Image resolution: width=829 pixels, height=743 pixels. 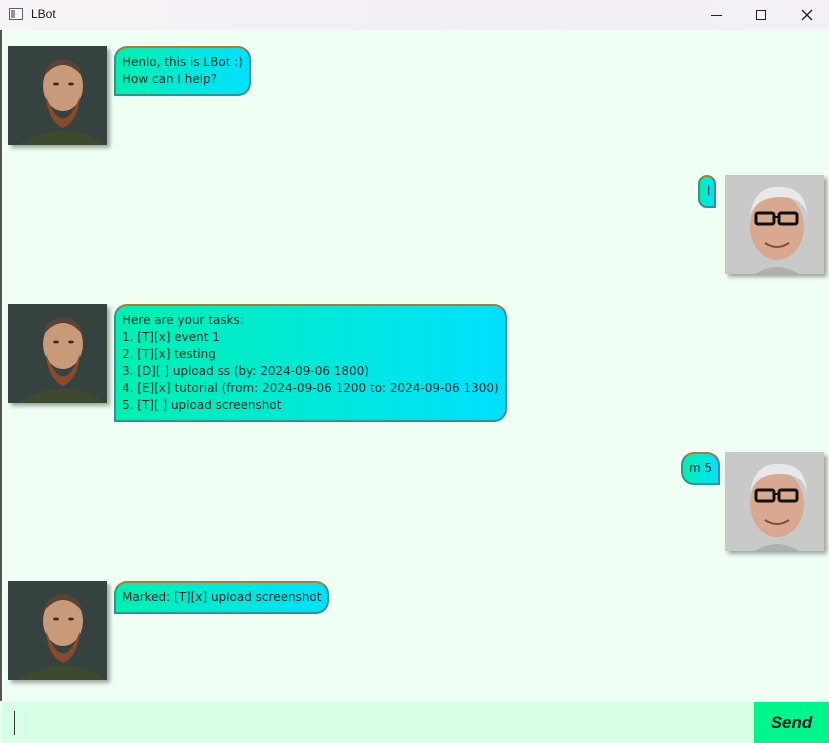 What do you see at coordinates (701, 468) in the screenshot?
I see `user-message-bubble: m 5` at bounding box center [701, 468].